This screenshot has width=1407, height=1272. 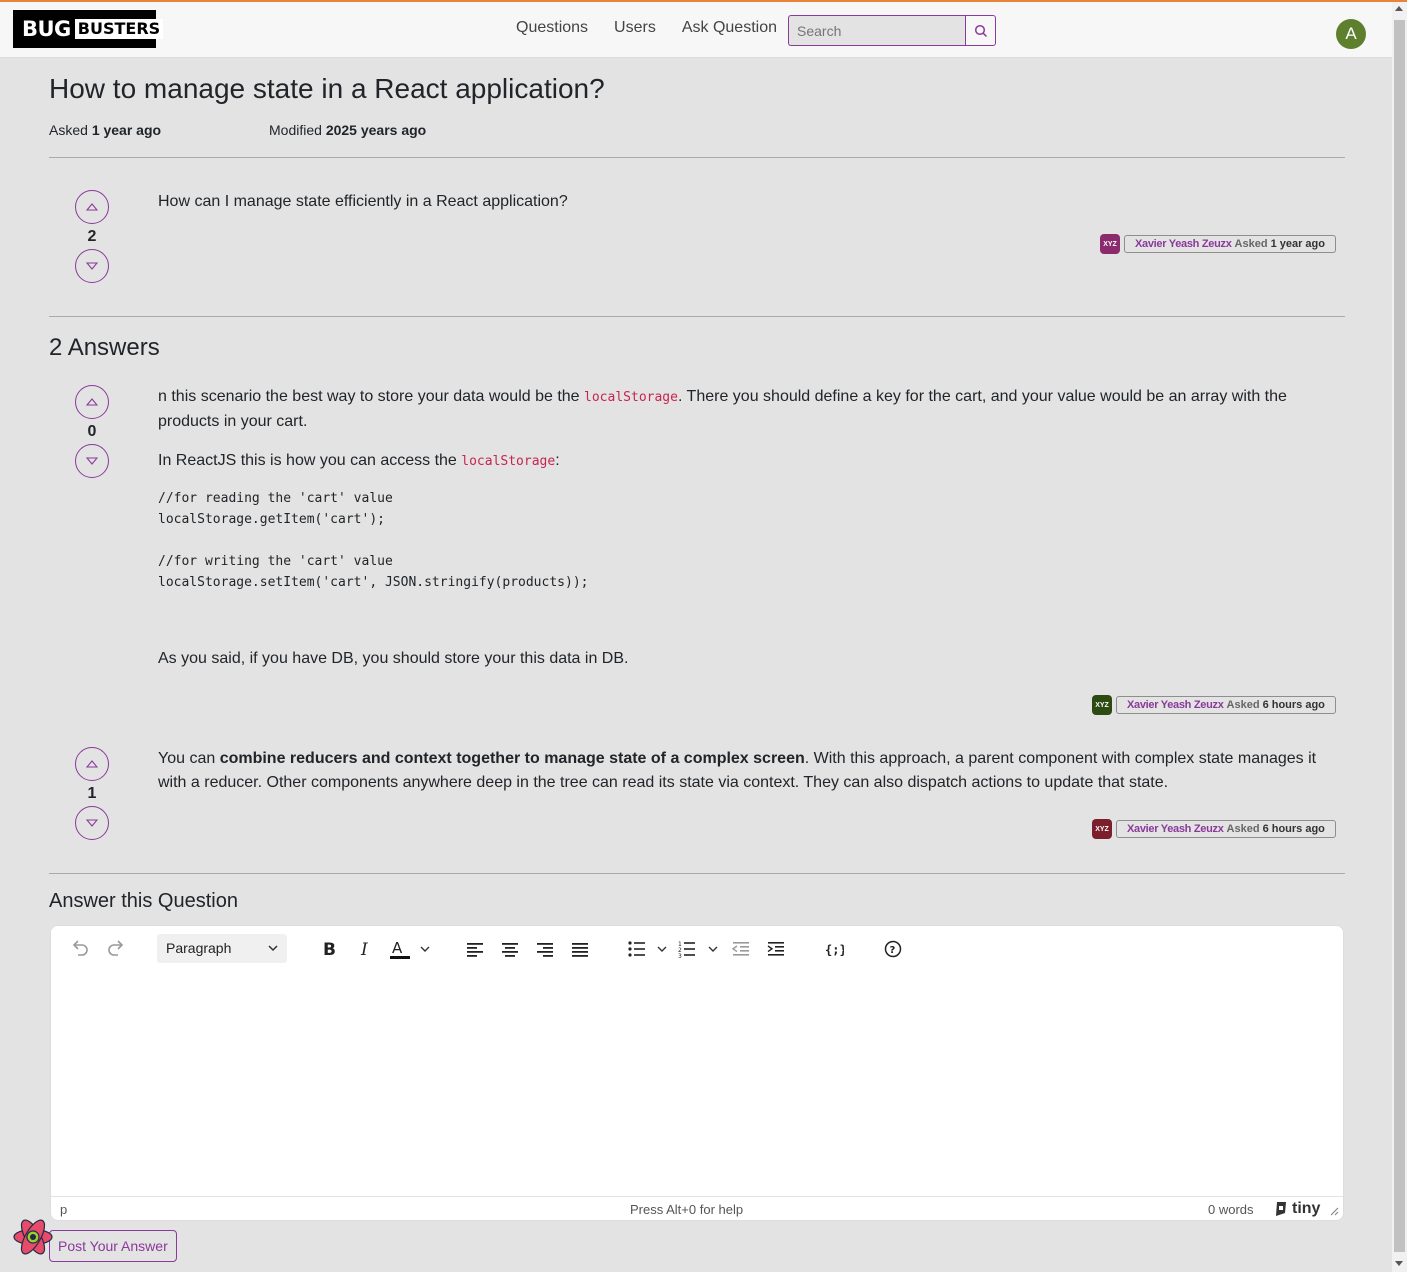 I want to click on answers-heading: 2 Answers, so click(x=104, y=347).